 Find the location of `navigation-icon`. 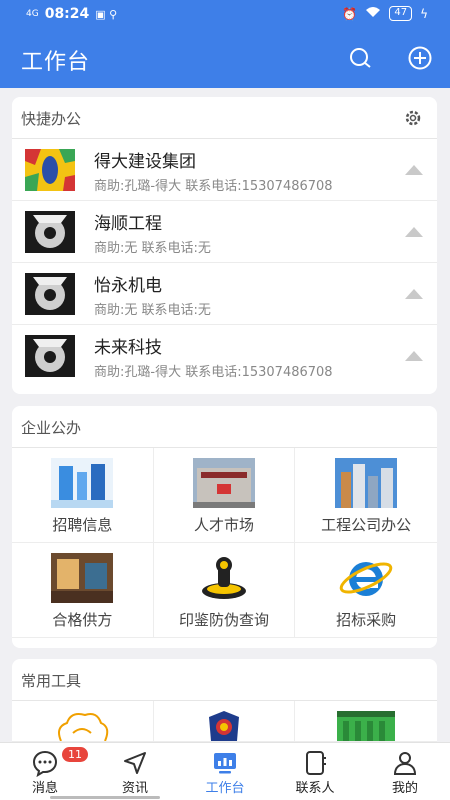

navigation-icon is located at coordinates (135, 763).